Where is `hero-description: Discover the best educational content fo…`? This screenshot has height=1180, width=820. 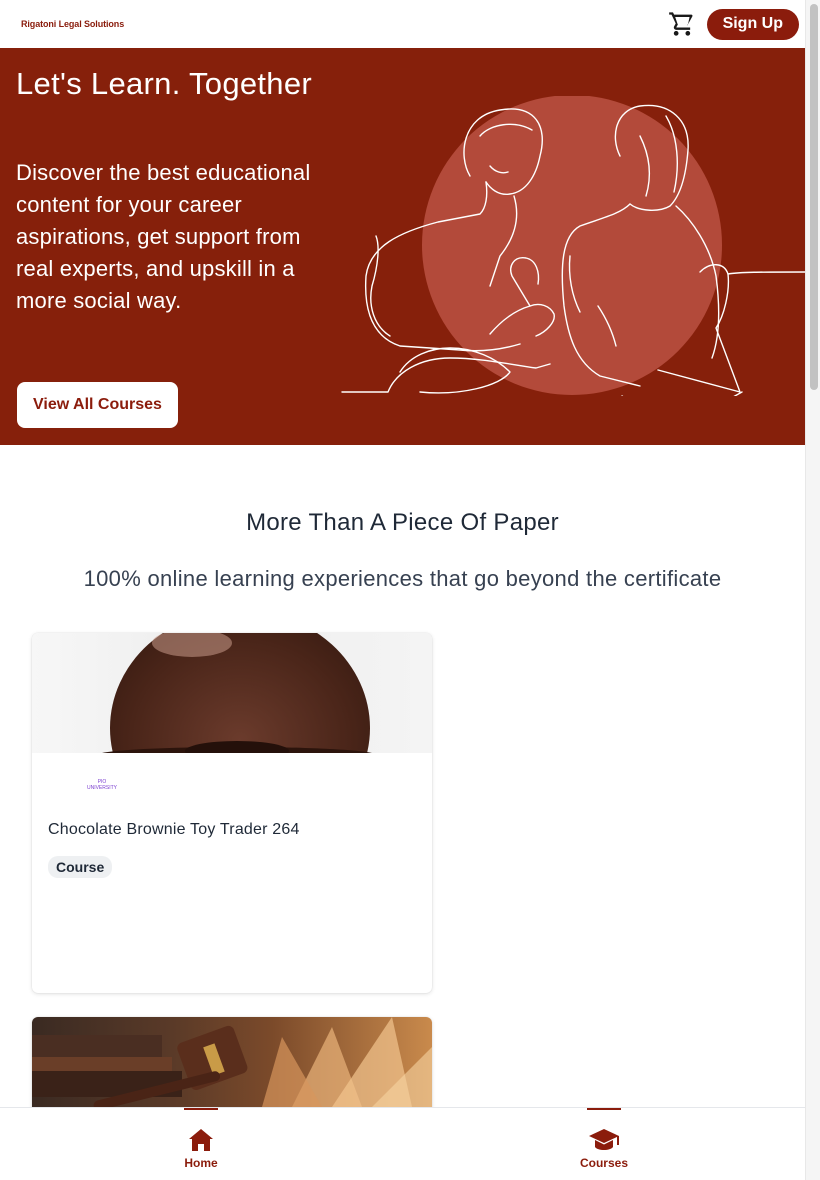 hero-description: Discover the best educational content fo… is located at coordinates (163, 236).